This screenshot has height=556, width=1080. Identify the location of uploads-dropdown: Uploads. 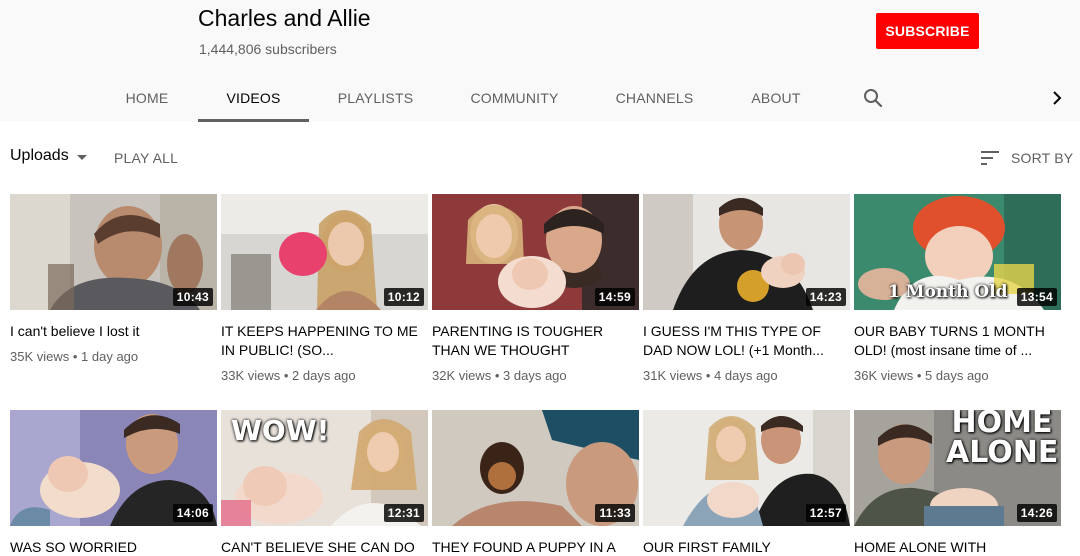
(48, 156).